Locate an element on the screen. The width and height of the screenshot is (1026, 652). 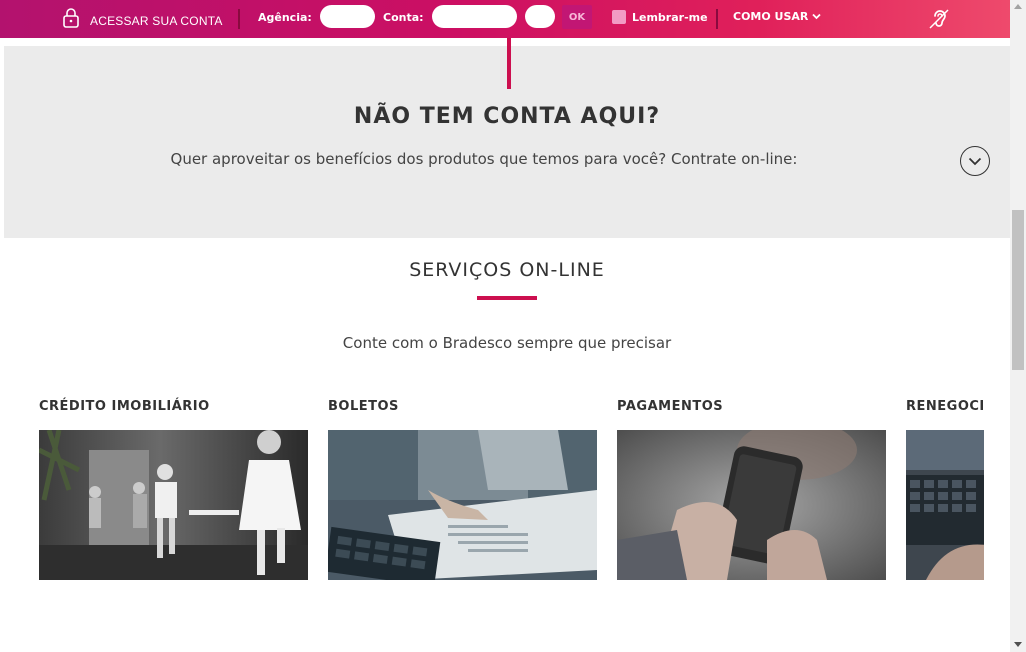
services-title: SERVIÇOS ON-LINE is located at coordinates (507, 270).